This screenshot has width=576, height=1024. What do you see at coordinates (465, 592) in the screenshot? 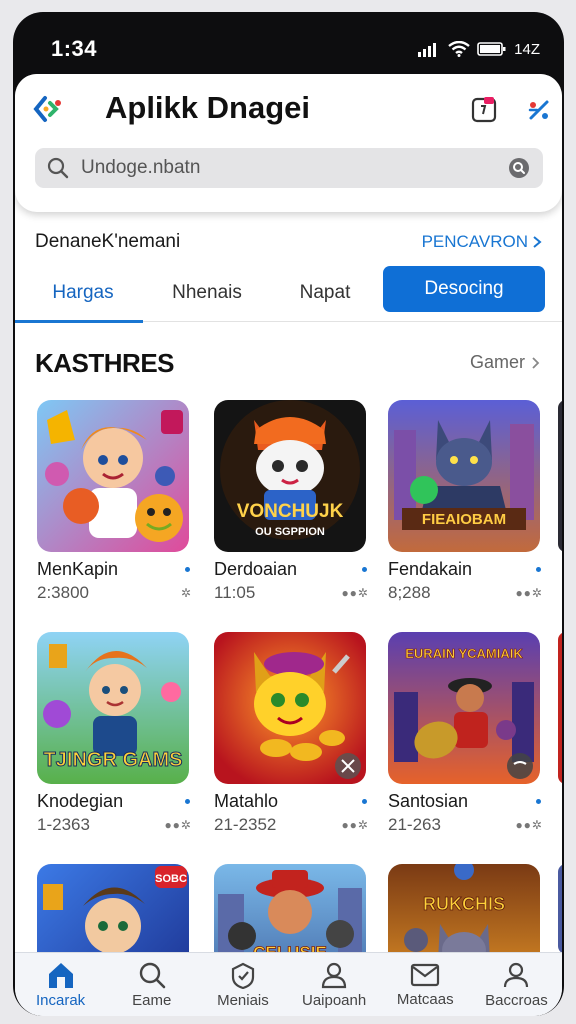
I see `game-meta: 8;288 ●●✲` at bounding box center [465, 592].